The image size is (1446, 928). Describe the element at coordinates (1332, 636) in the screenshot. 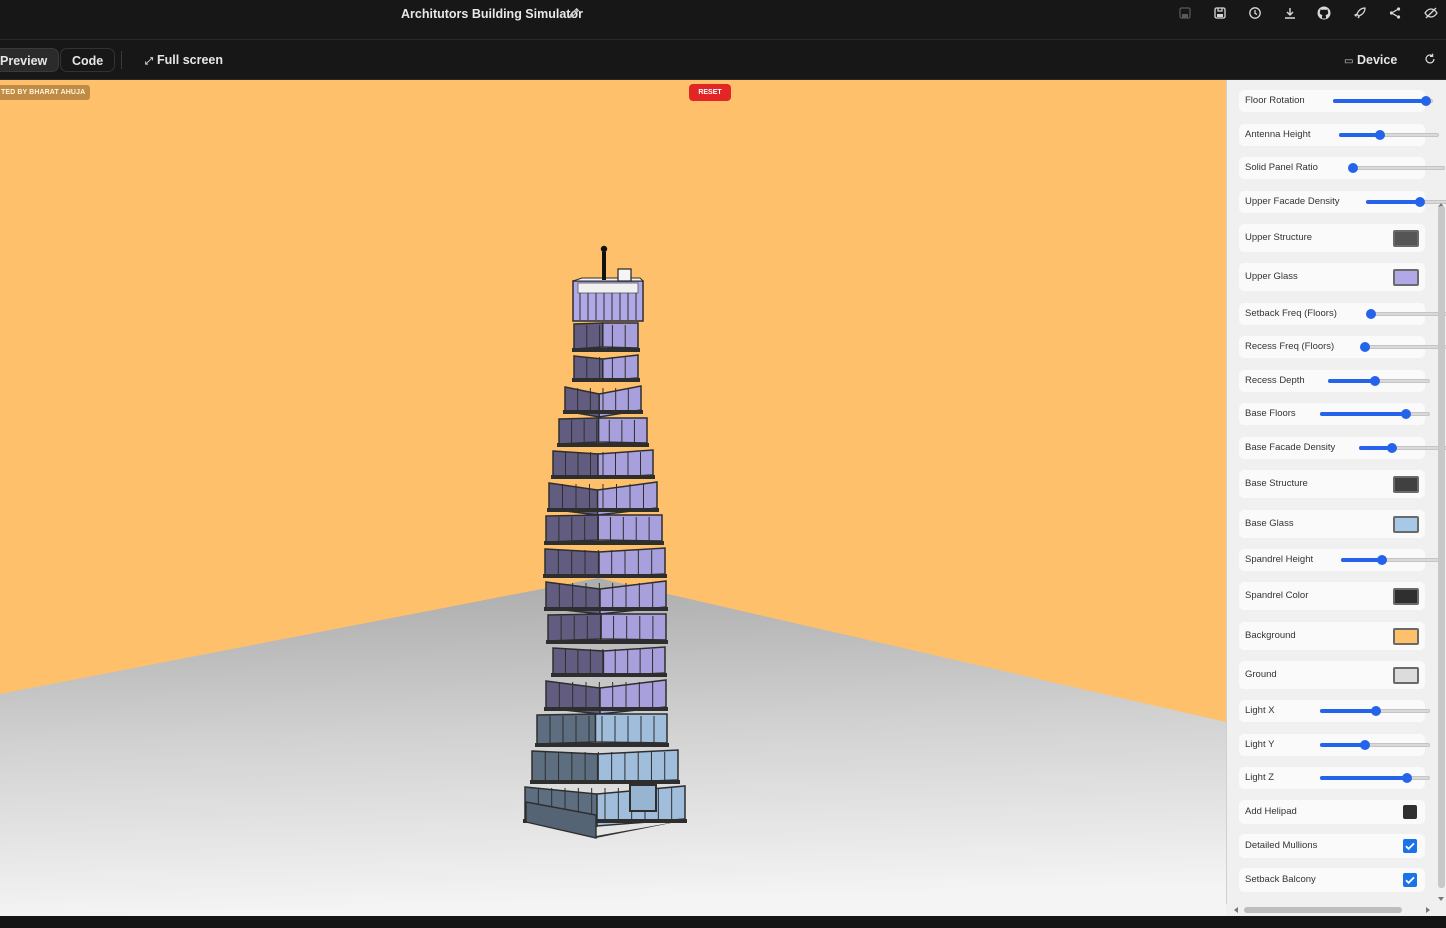

I see `control-background: Background` at that location.